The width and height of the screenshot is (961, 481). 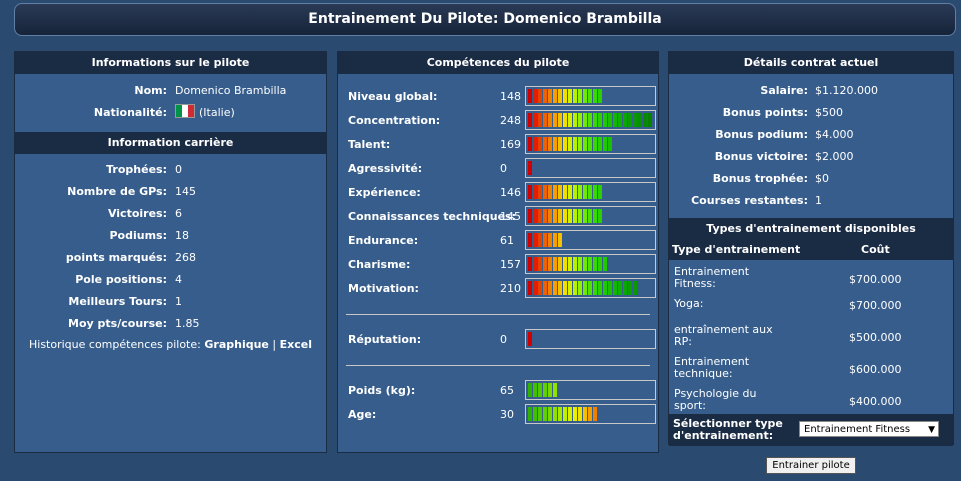 What do you see at coordinates (170, 143) in the screenshot?
I see `career-header: Information carrière` at bounding box center [170, 143].